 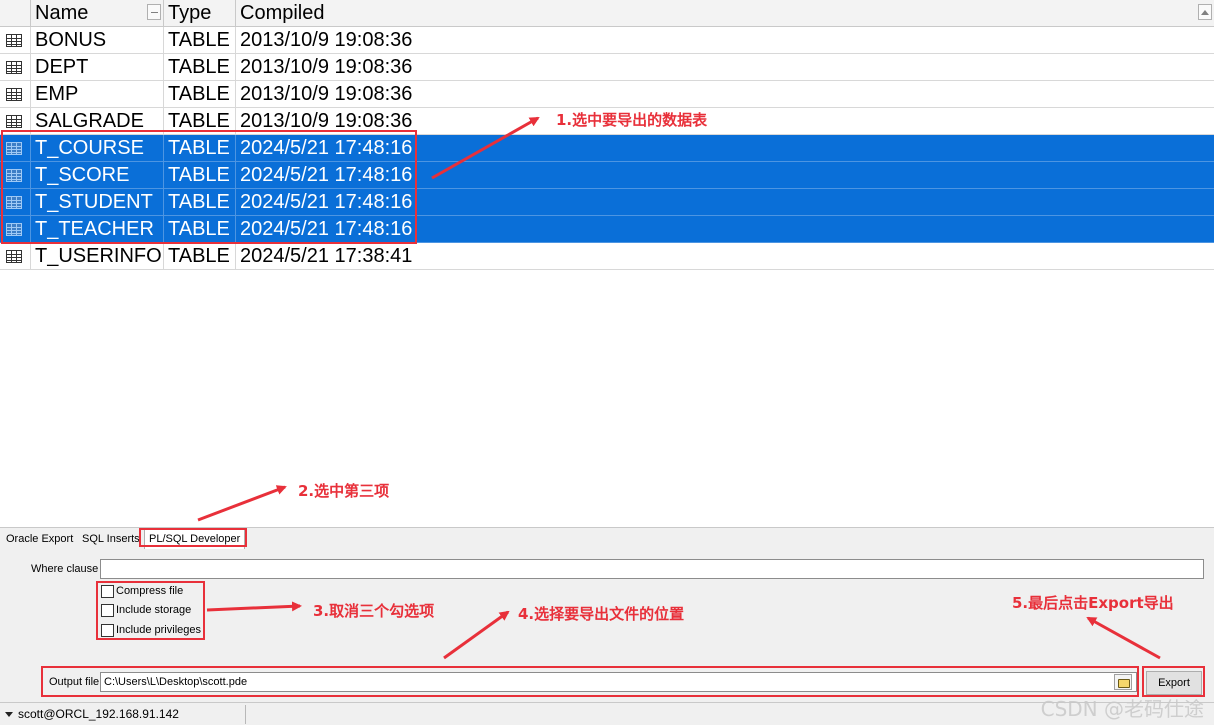 I want to click on where-clause-label: Where clause, so click(x=65, y=569).